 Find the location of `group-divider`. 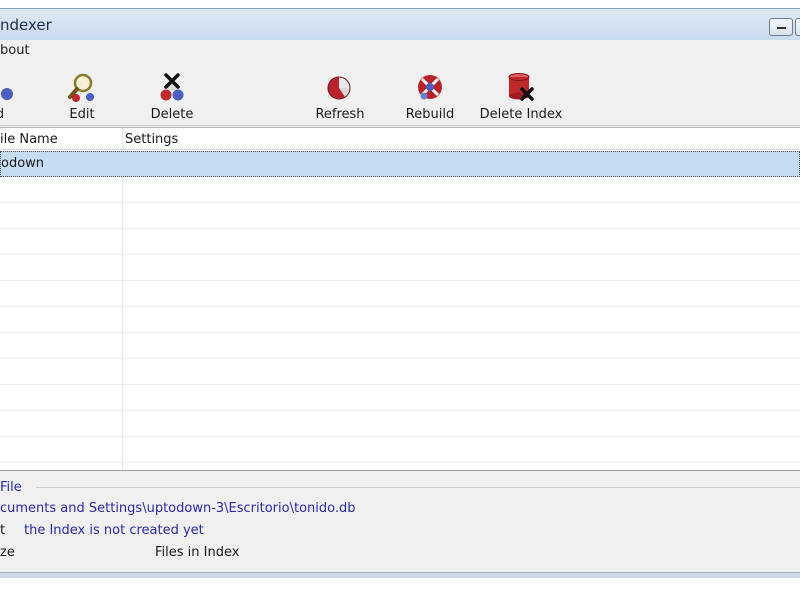

group-divider is located at coordinates (418, 487).